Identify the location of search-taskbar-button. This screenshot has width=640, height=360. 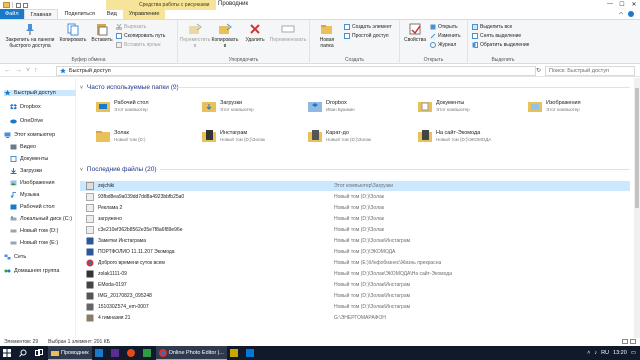
(24, 353).